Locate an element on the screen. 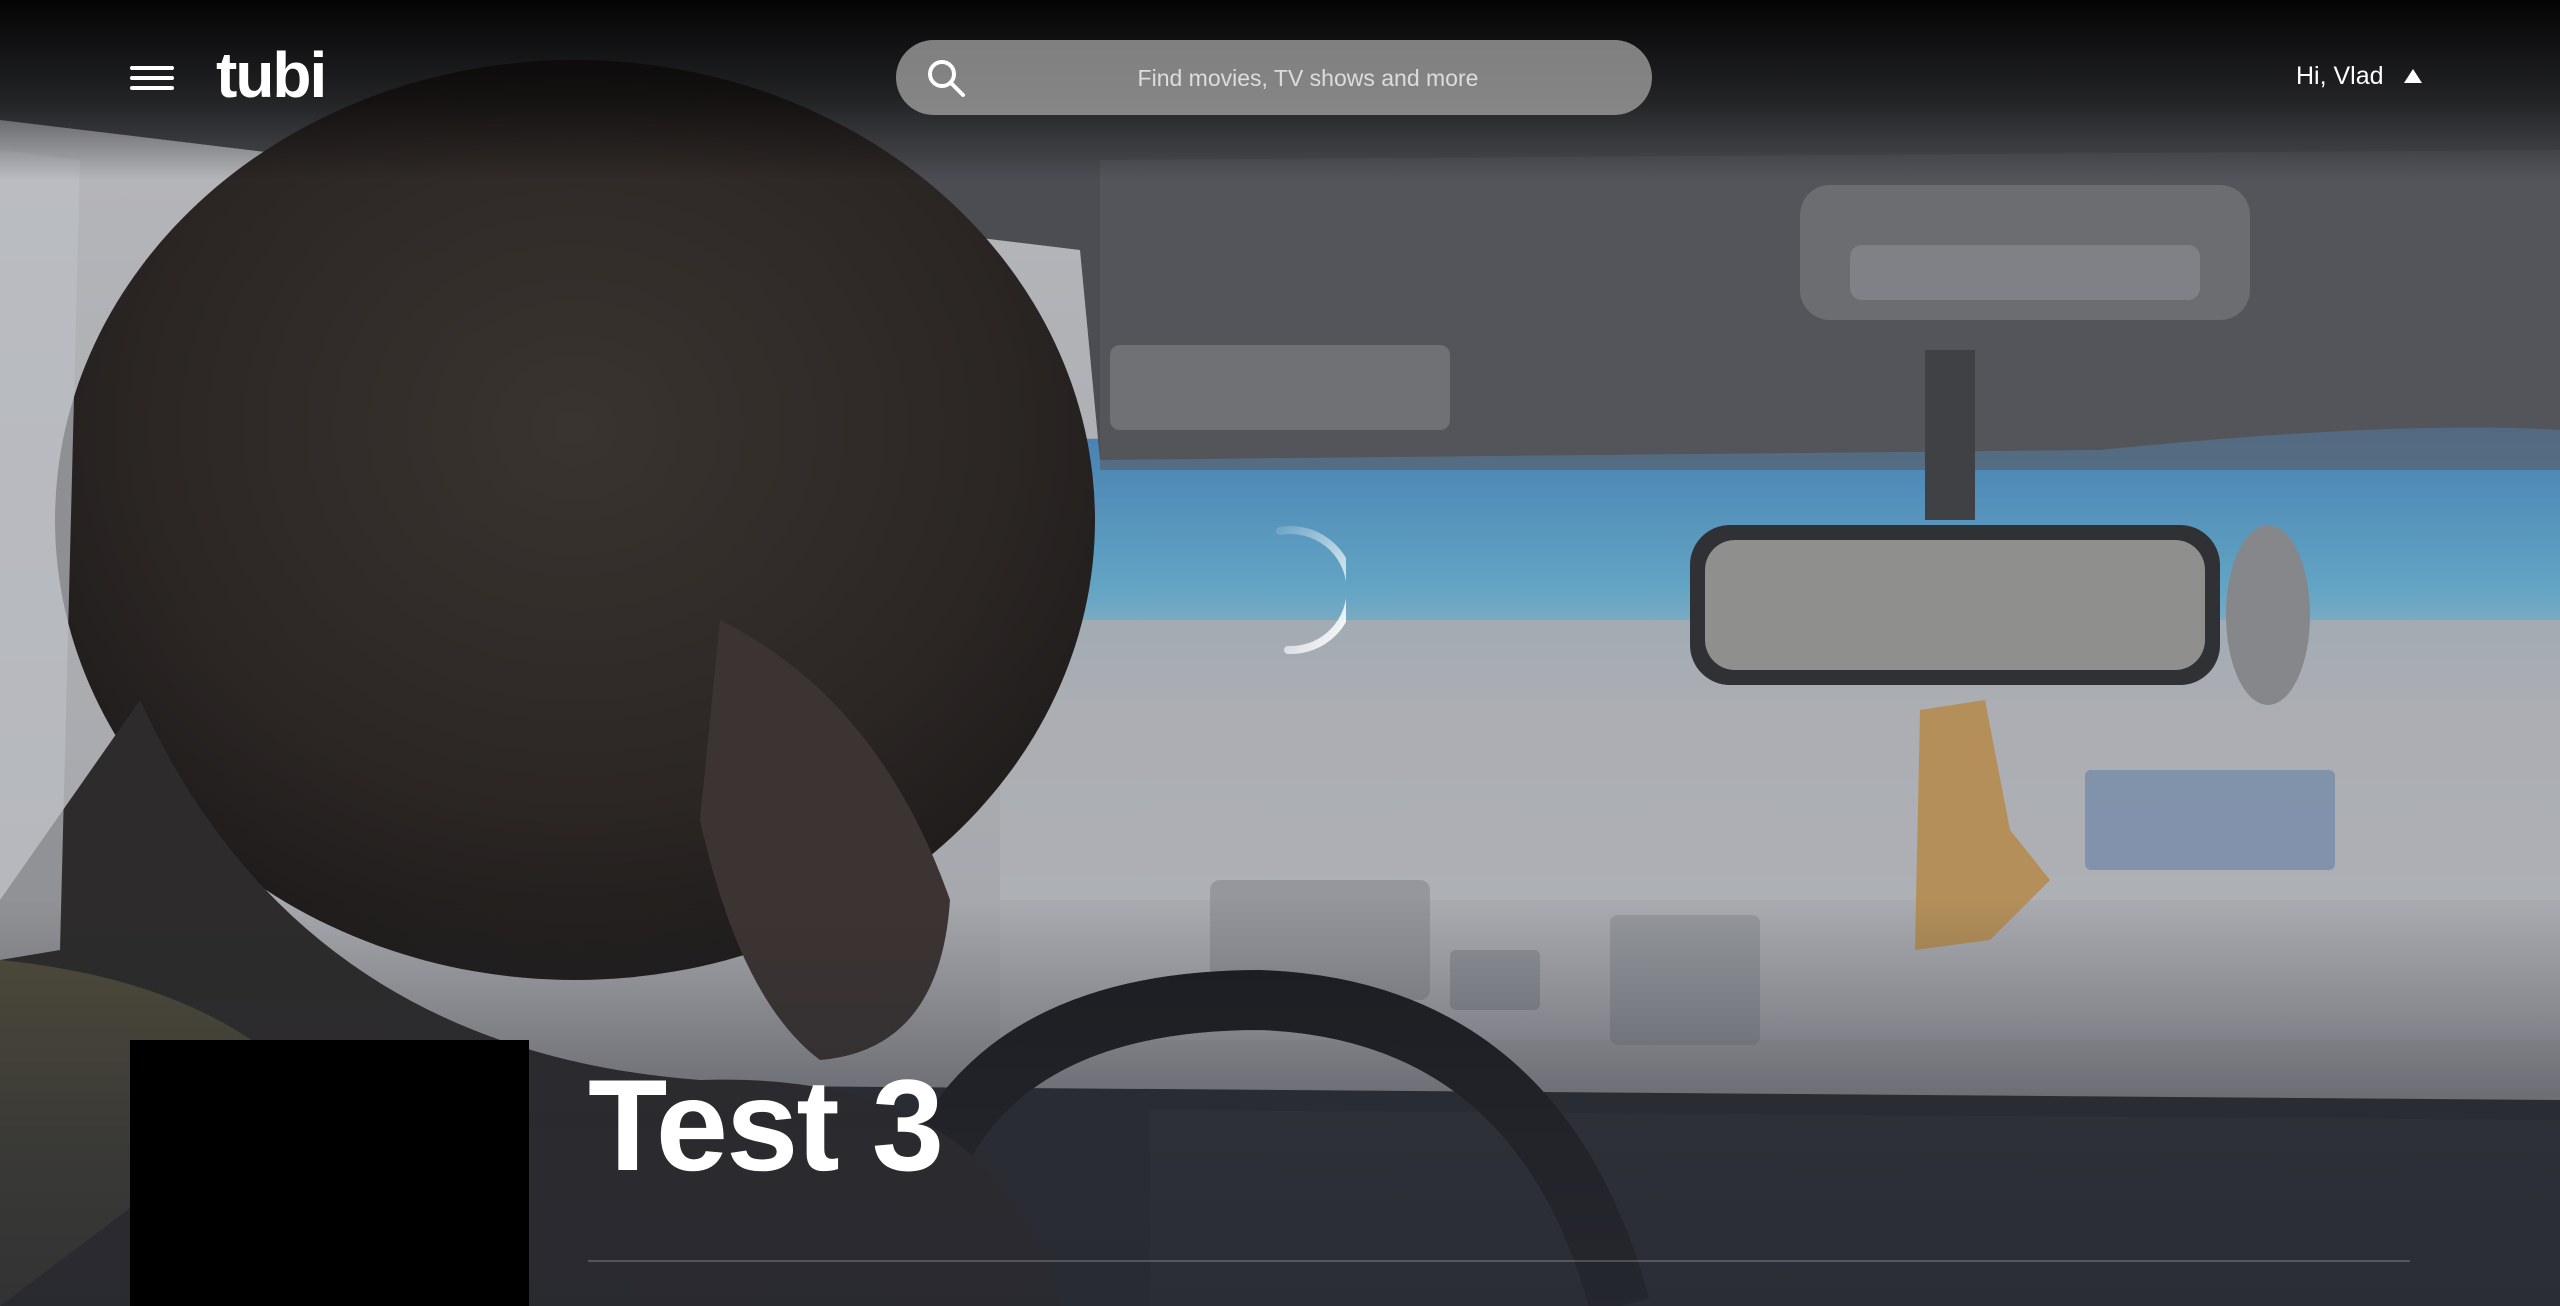  tubi-logo: tubi is located at coordinates (271, 75).